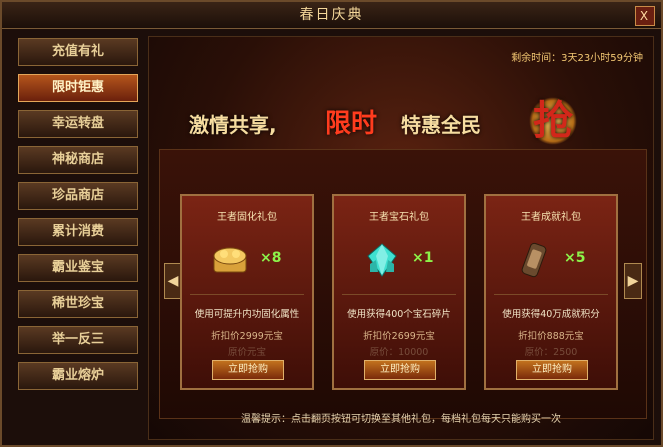  I want to click on discount-price: 折扣价888元宝, so click(551, 336).